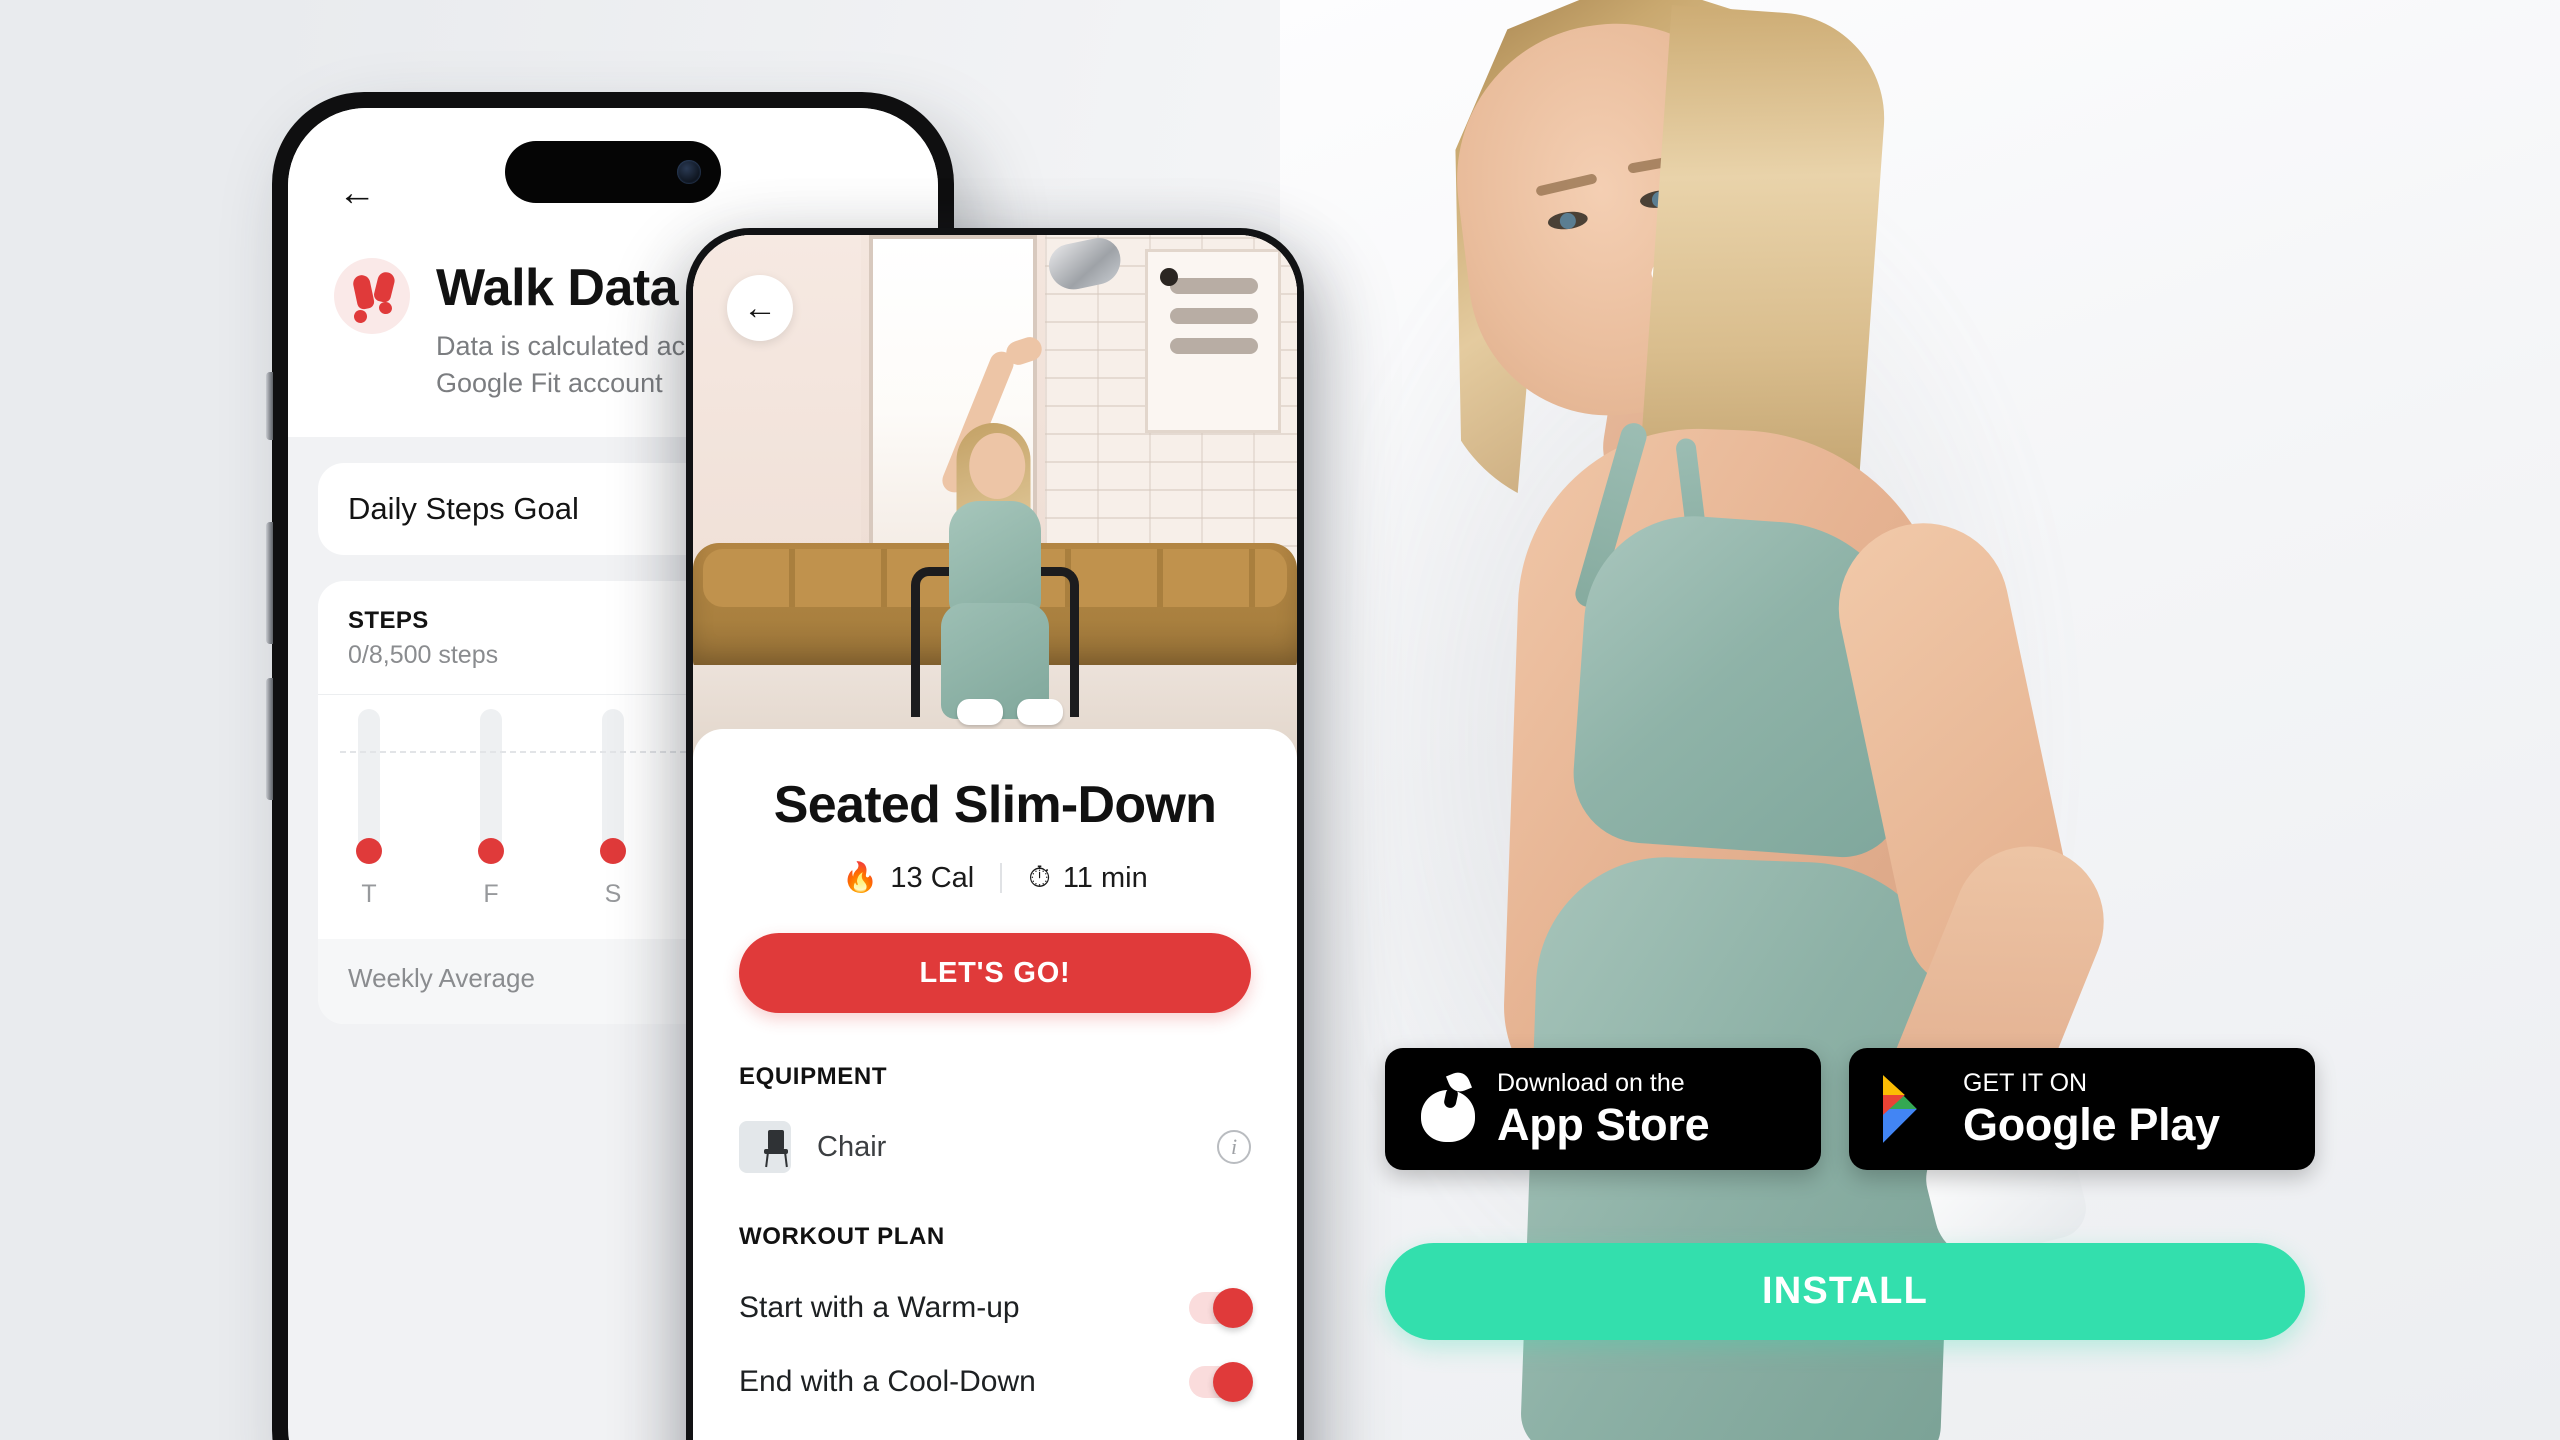  I want to click on equipment-kicker: EQUIPMENT, so click(813, 1076).